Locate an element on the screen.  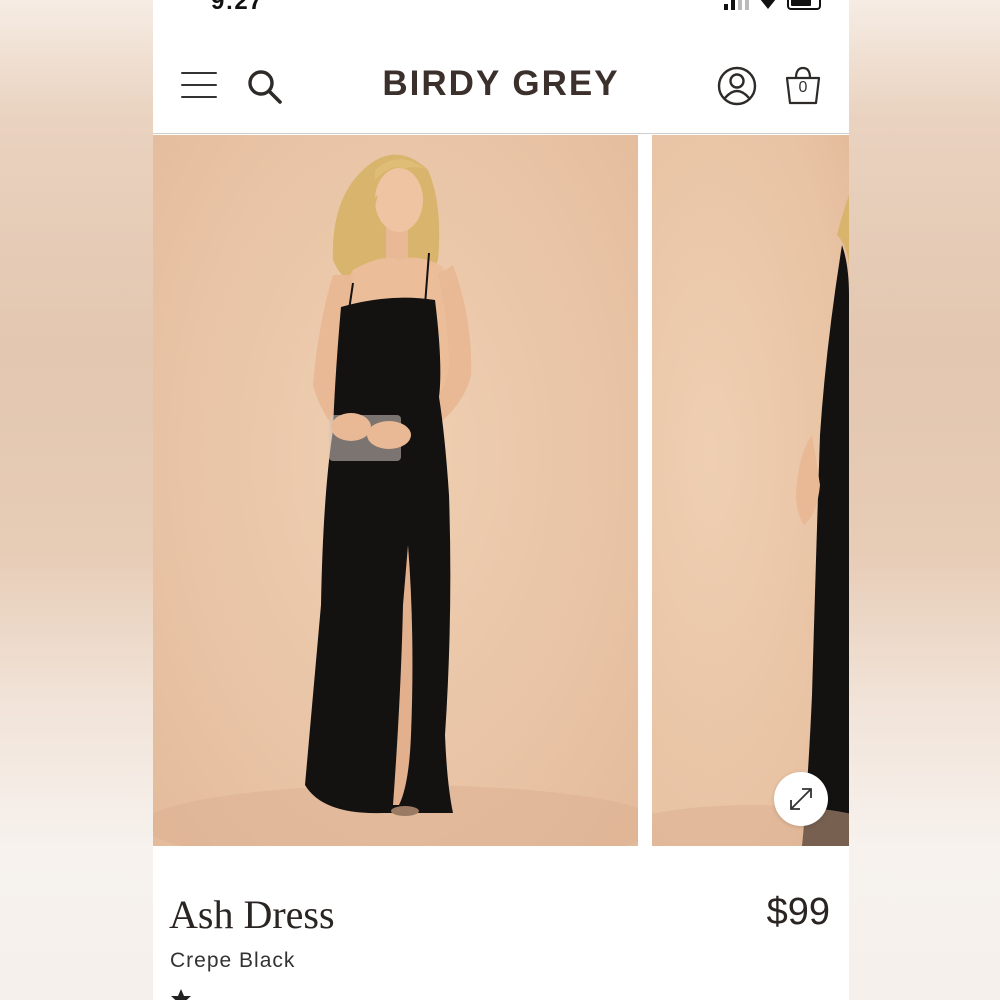
search-icon is located at coordinates (265, 87).